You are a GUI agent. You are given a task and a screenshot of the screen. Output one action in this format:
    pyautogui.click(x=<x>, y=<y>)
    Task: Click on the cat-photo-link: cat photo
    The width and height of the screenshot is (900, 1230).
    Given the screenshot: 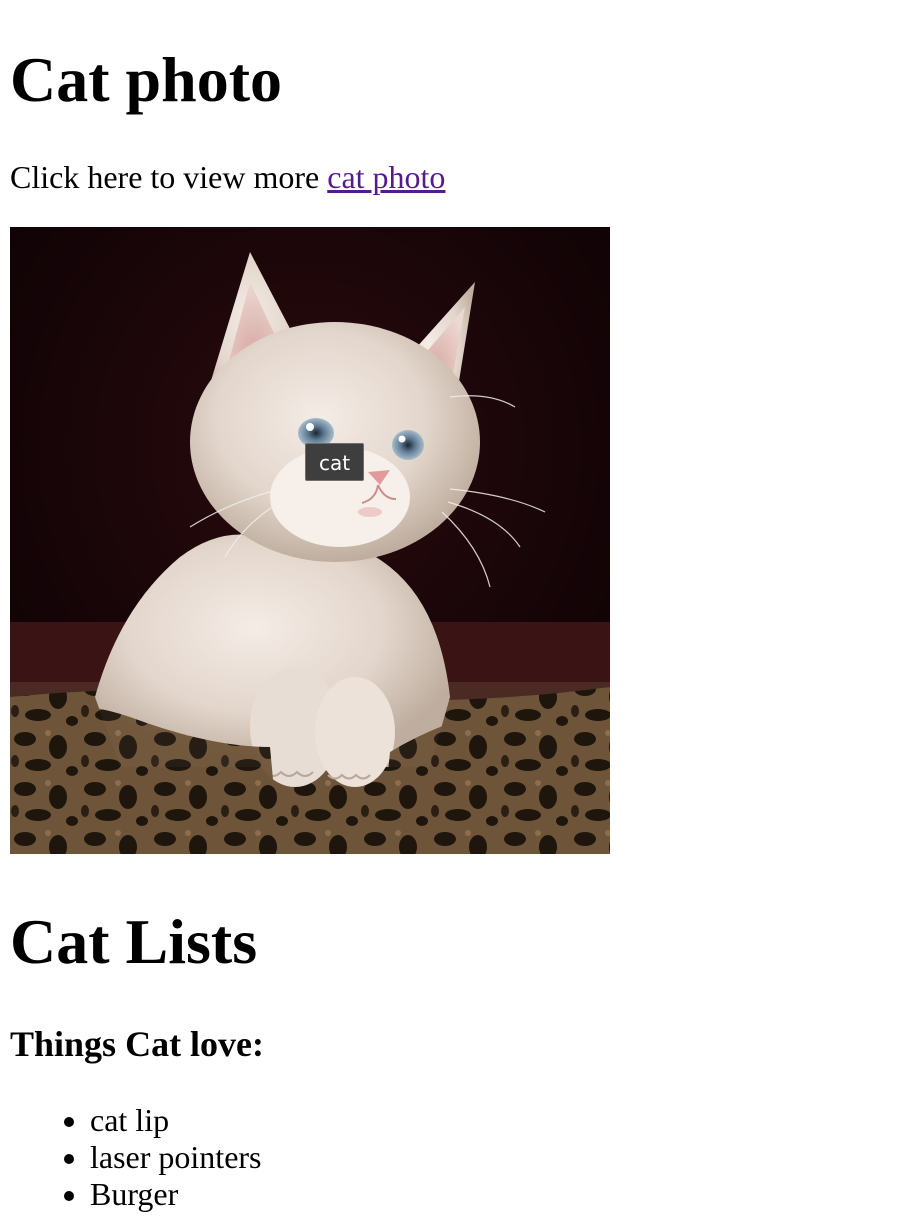 What is the action you would take?
    pyautogui.click(x=386, y=177)
    